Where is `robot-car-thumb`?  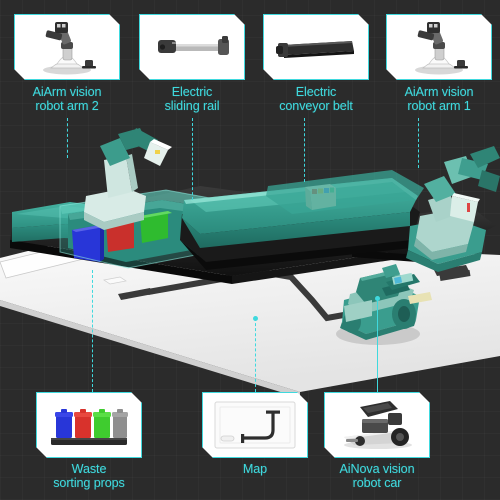 robot-car-thumb is located at coordinates (377, 425).